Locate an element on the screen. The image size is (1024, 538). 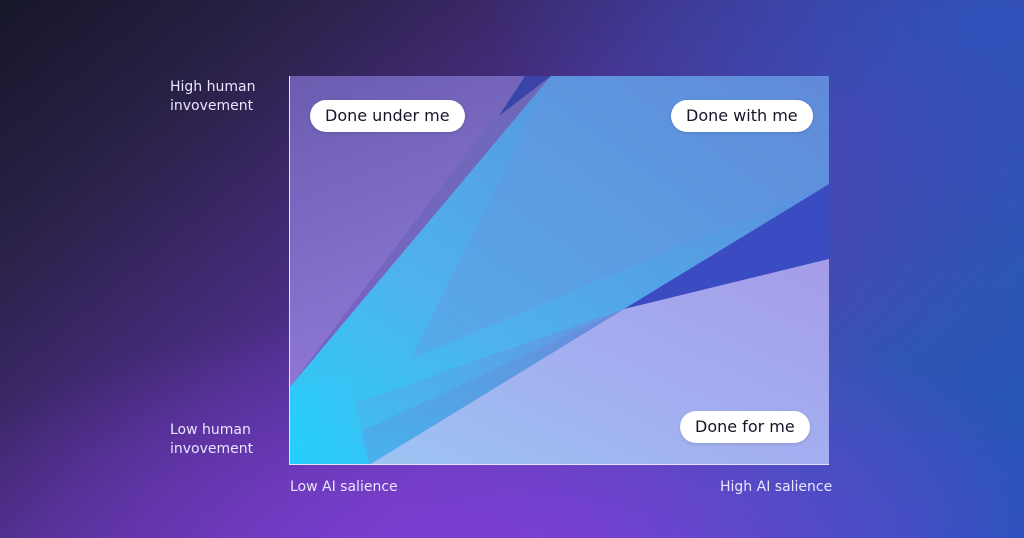
y-axis-high-line-2: invovement is located at coordinates (212, 106).